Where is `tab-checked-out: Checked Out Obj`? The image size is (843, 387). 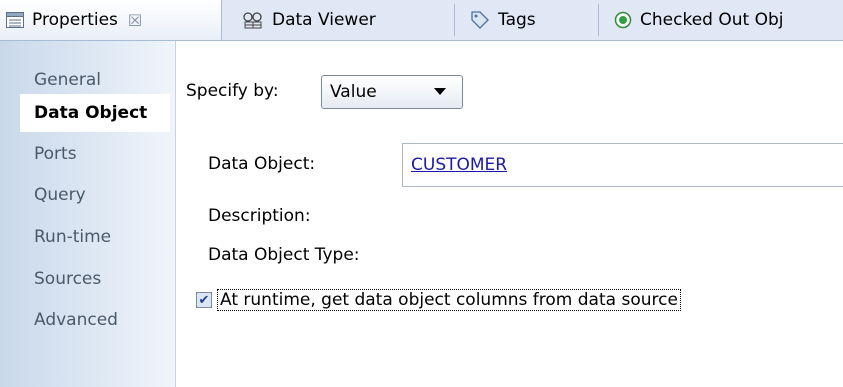
tab-checked-out: Checked Out Obj is located at coordinates (698, 20).